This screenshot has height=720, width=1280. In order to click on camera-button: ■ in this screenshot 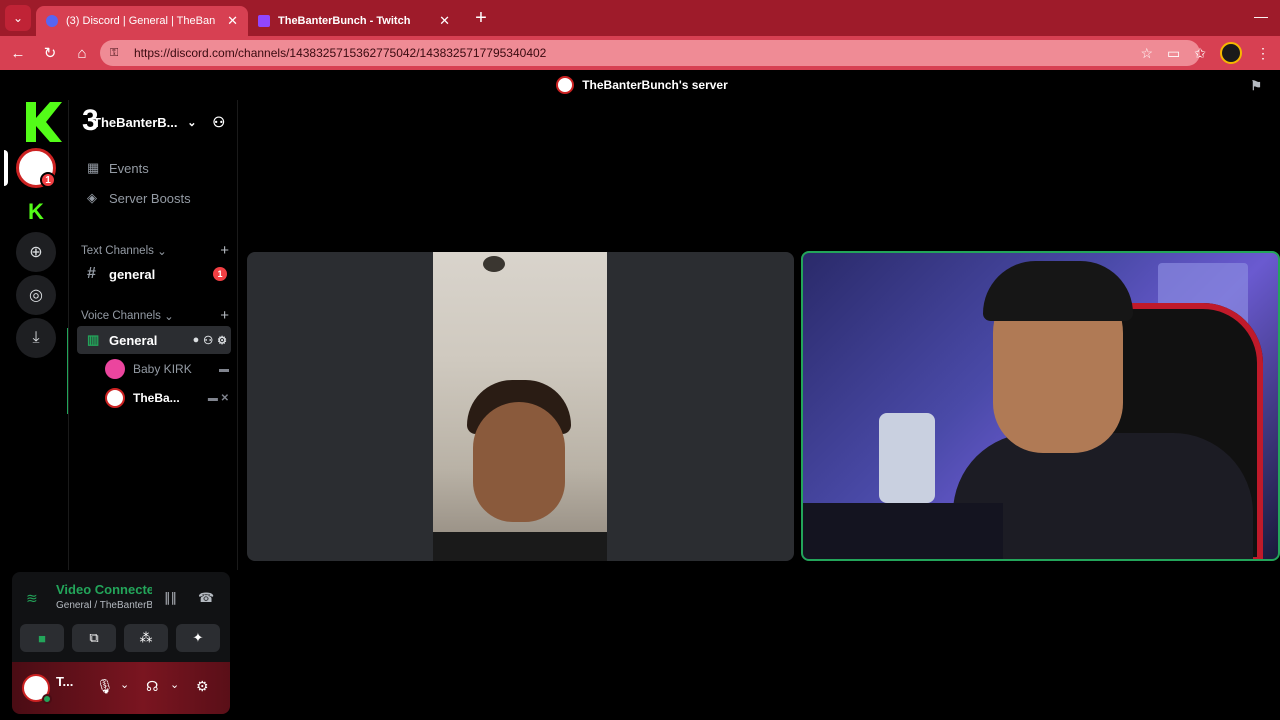, I will do `click(42, 638)`.